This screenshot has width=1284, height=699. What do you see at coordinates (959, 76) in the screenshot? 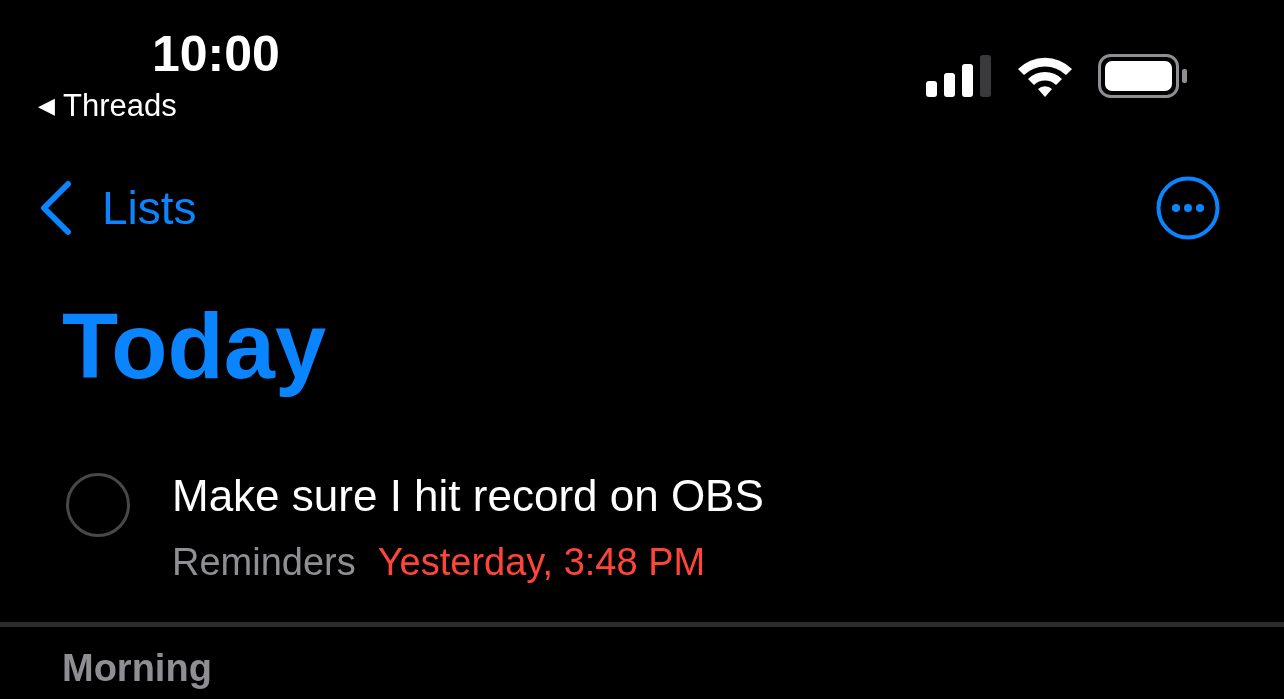
I see `signal-icon` at bounding box center [959, 76].